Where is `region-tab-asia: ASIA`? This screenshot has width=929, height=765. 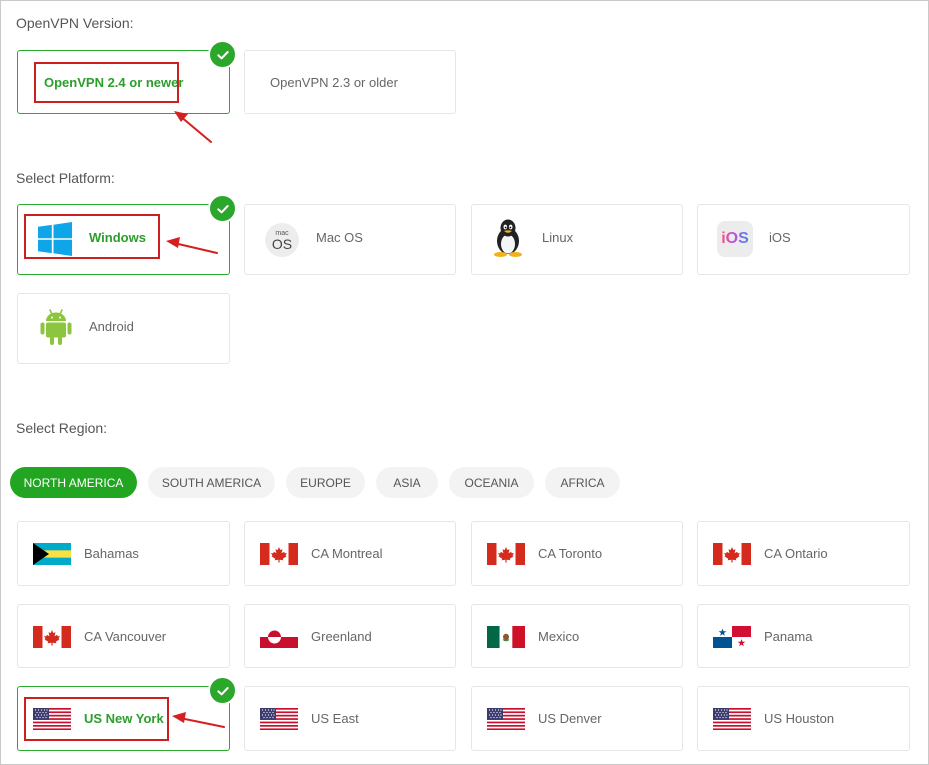 region-tab-asia: ASIA is located at coordinates (407, 482).